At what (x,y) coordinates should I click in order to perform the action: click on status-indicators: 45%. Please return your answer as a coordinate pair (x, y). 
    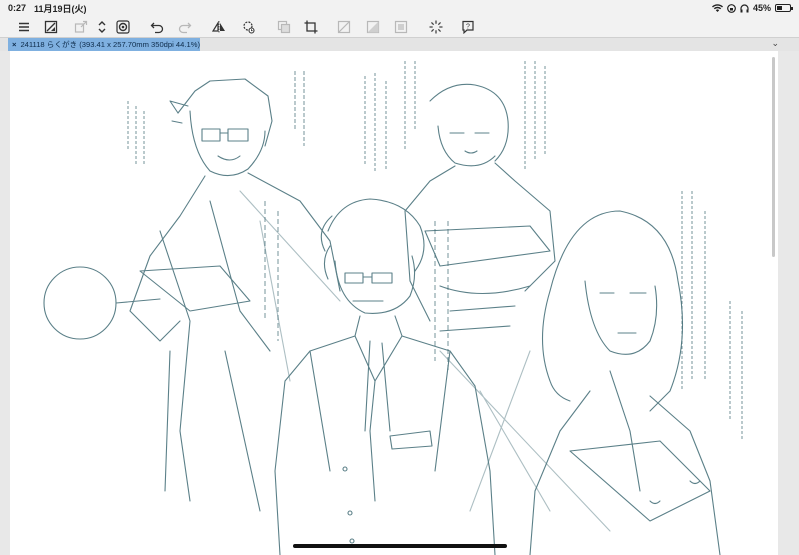
    Looking at the image, I should click on (752, 8).